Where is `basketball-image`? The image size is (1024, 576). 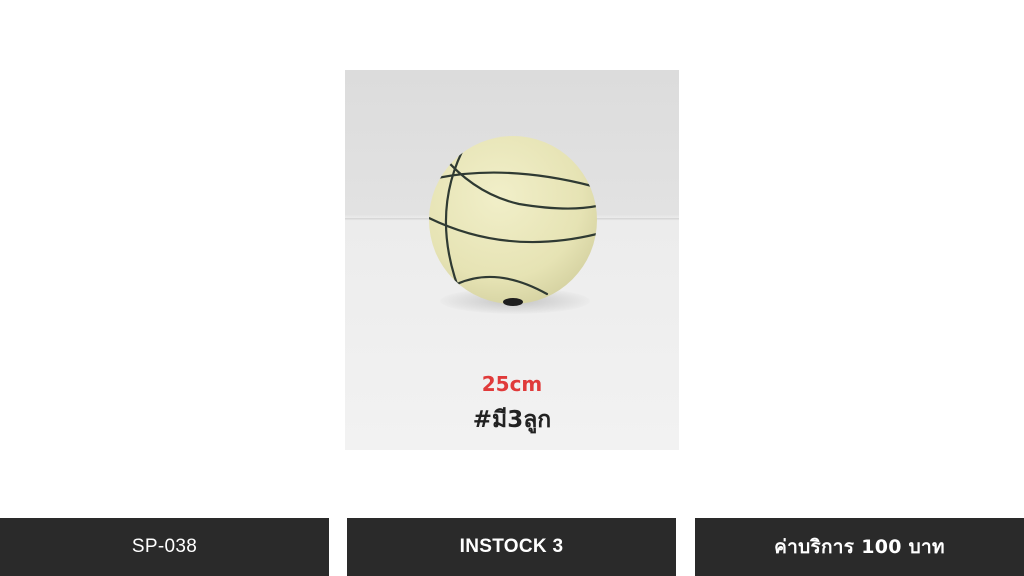
basketball-image is located at coordinates (513, 221).